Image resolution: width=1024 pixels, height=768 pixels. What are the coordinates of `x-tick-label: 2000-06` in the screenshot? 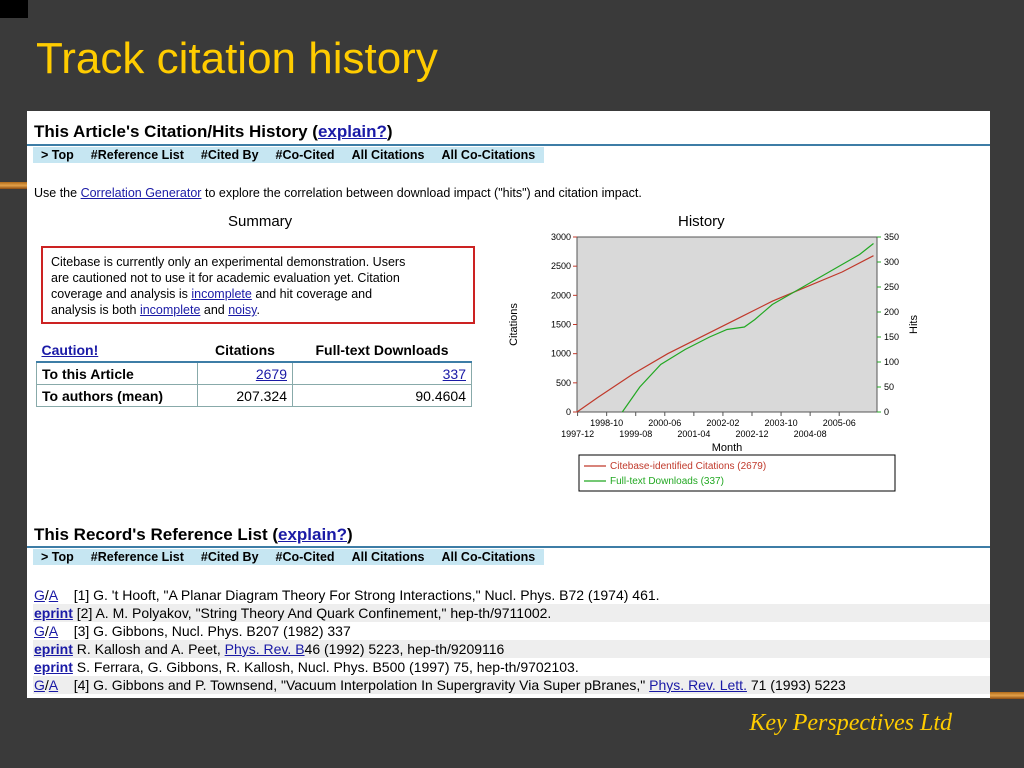 It's located at (664, 423).